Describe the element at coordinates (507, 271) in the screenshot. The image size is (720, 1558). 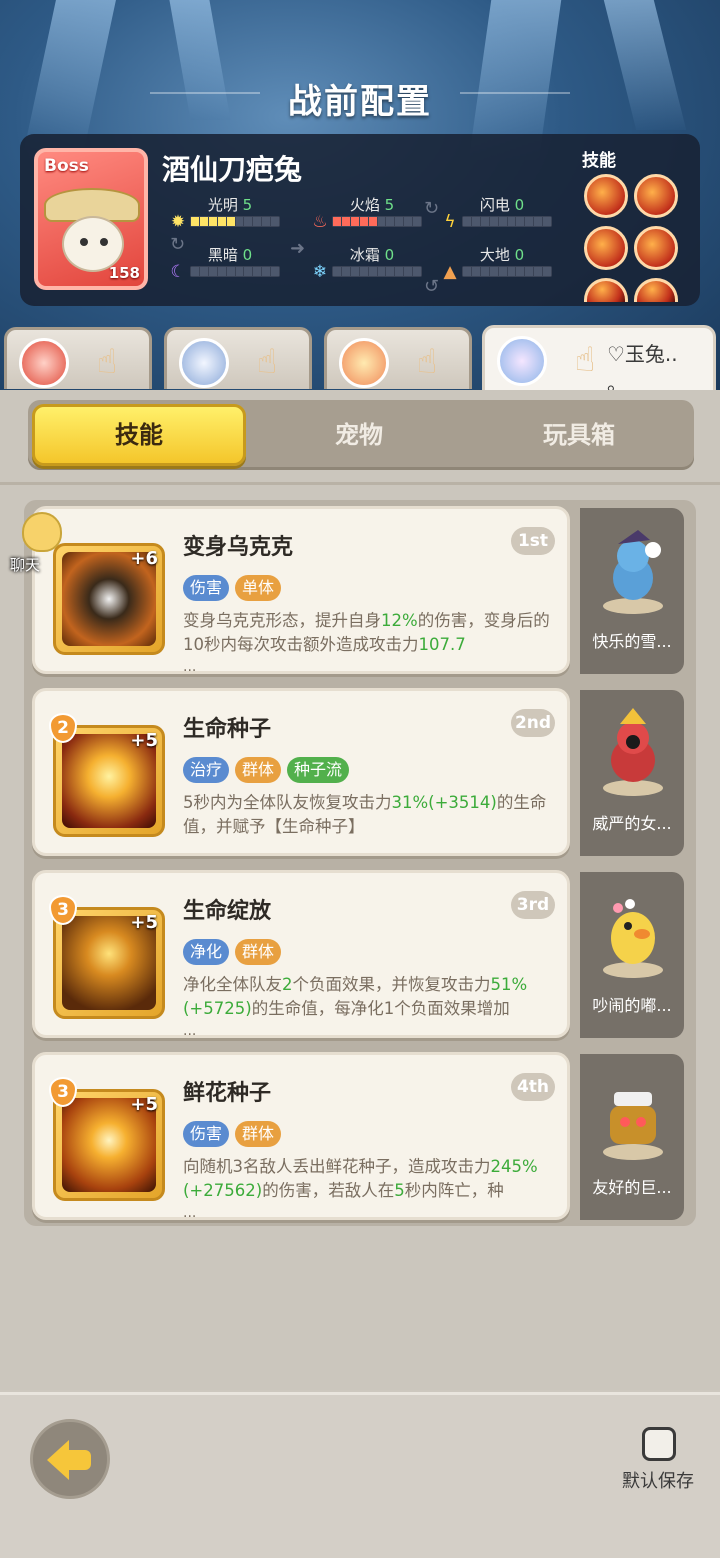
I see `element-earth-bar` at that location.